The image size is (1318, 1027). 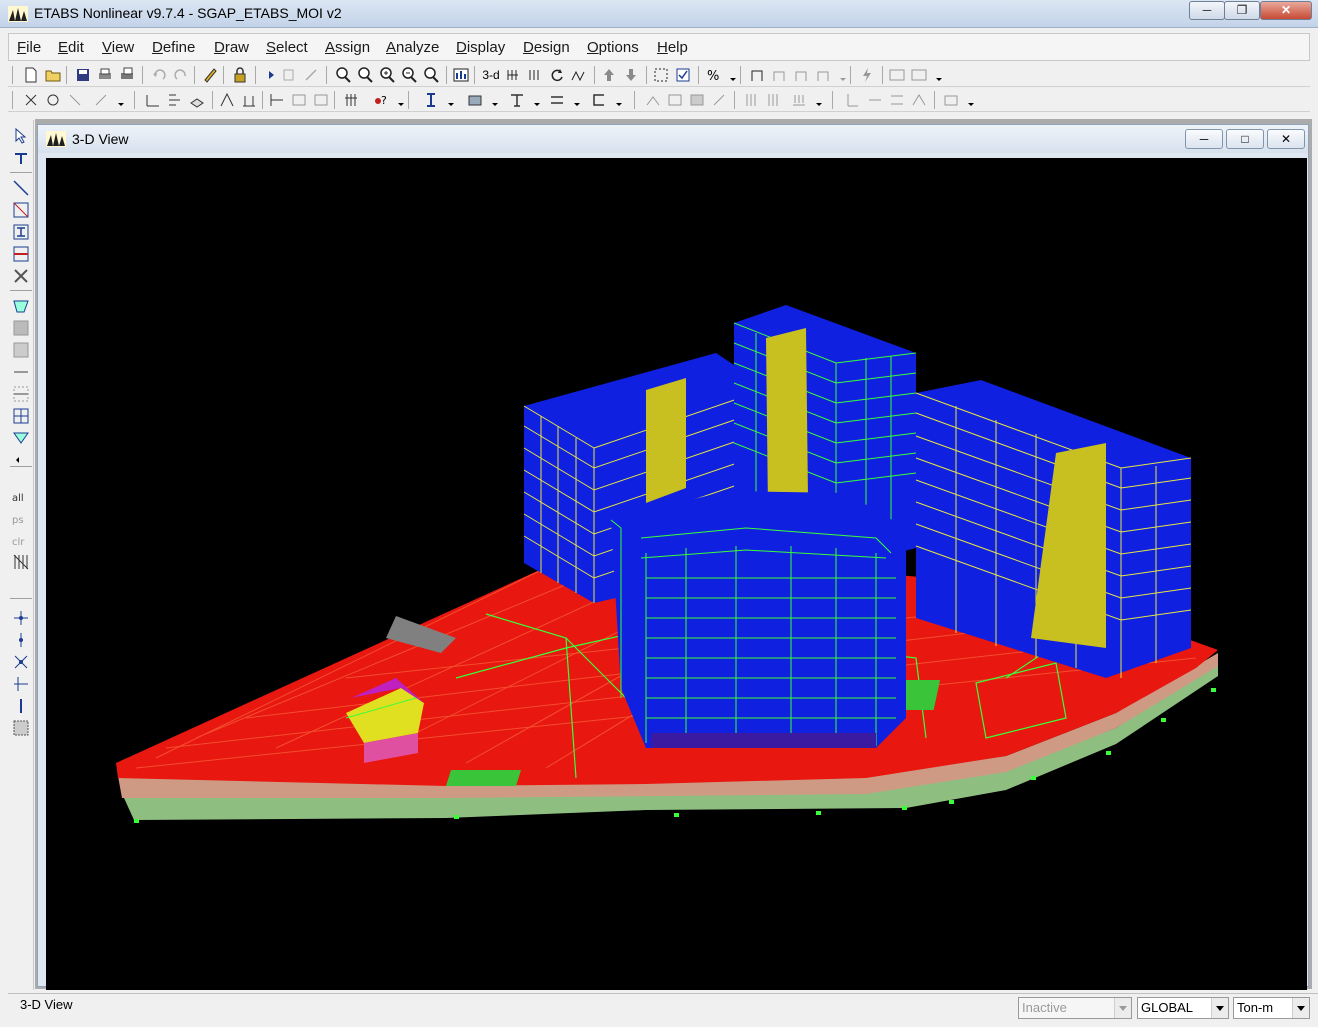 I want to click on snap-options-button: %, so click(x=713, y=75).